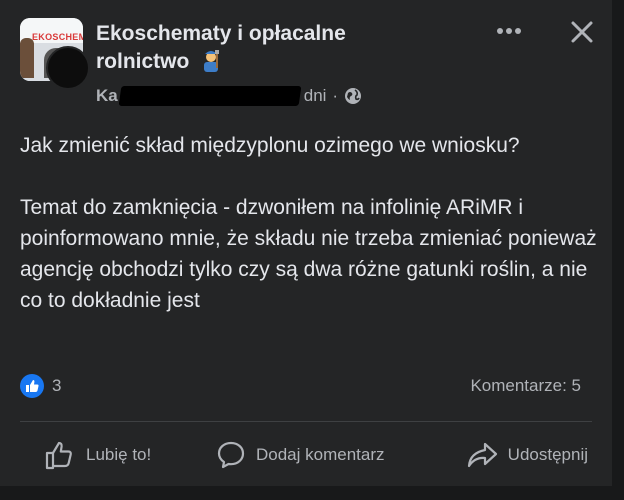 The image size is (624, 500). I want to click on group-name-link: Ekoschematy i opłacalne rolnictwo, so click(266, 48).